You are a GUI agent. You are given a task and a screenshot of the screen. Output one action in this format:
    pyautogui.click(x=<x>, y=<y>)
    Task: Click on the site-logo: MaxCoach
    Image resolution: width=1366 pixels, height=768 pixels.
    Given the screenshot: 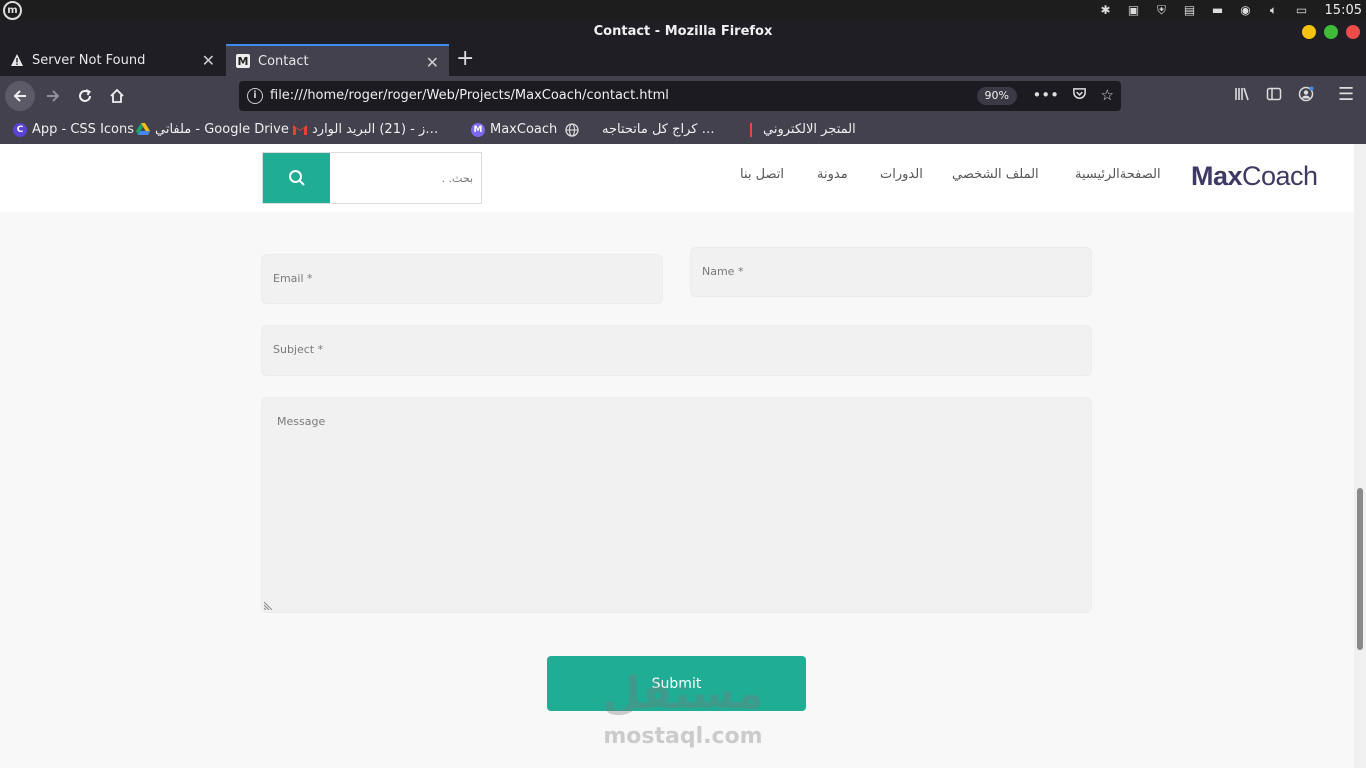 What is the action you would take?
    pyautogui.click(x=1254, y=176)
    